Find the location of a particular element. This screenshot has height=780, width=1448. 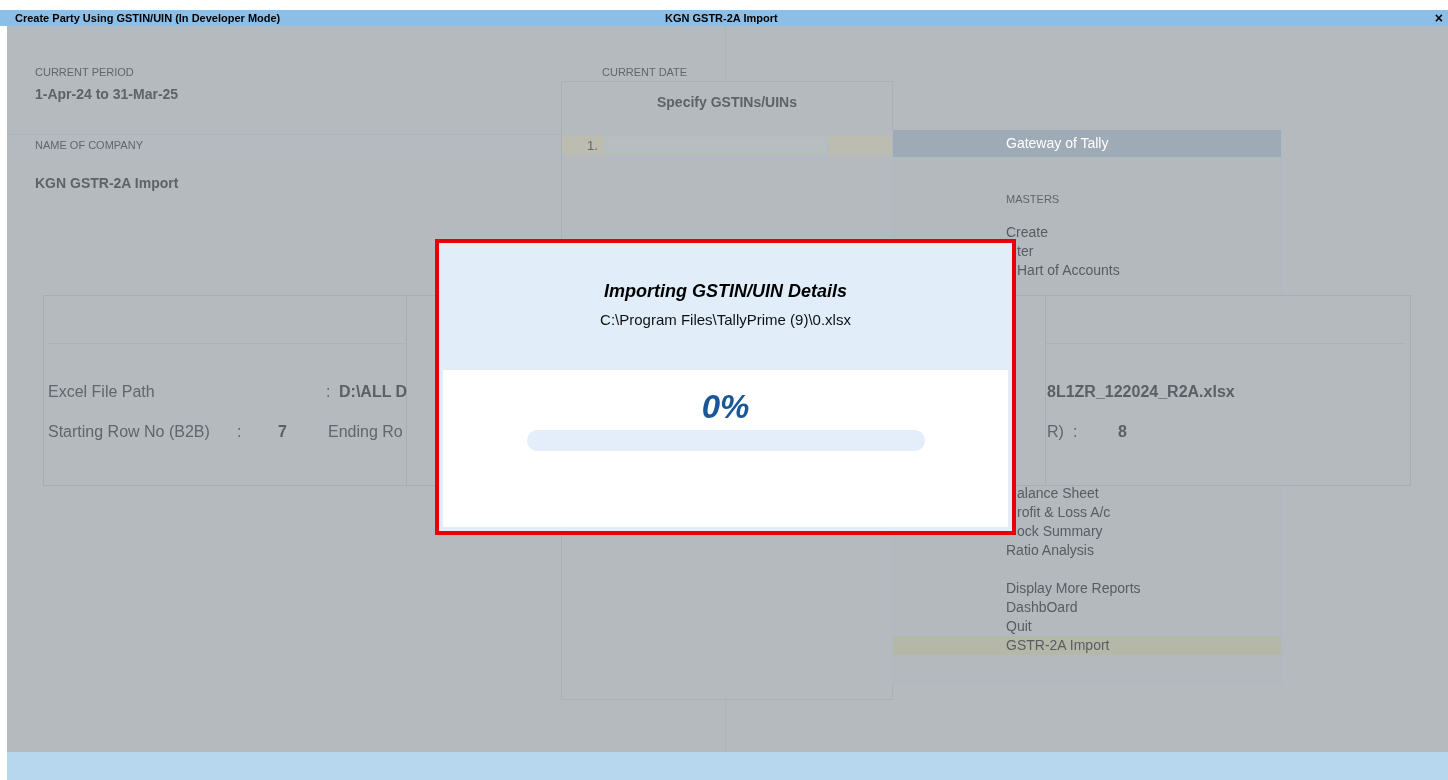

menu-item: GSTR-2A Import is located at coordinates (1087, 645).